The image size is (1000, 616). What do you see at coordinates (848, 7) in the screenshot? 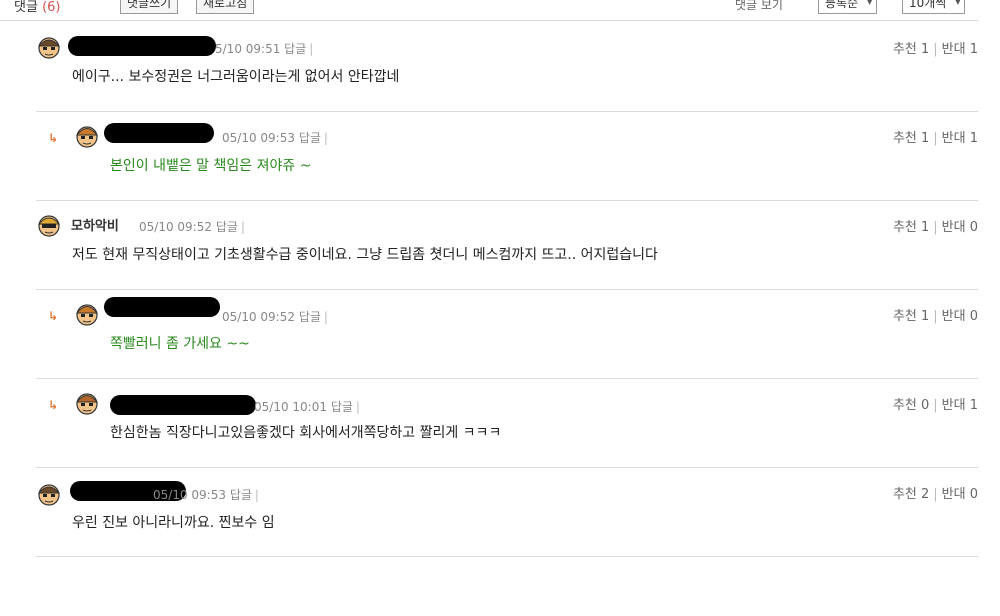
I see `sort-select: 등록순` at bounding box center [848, 7].